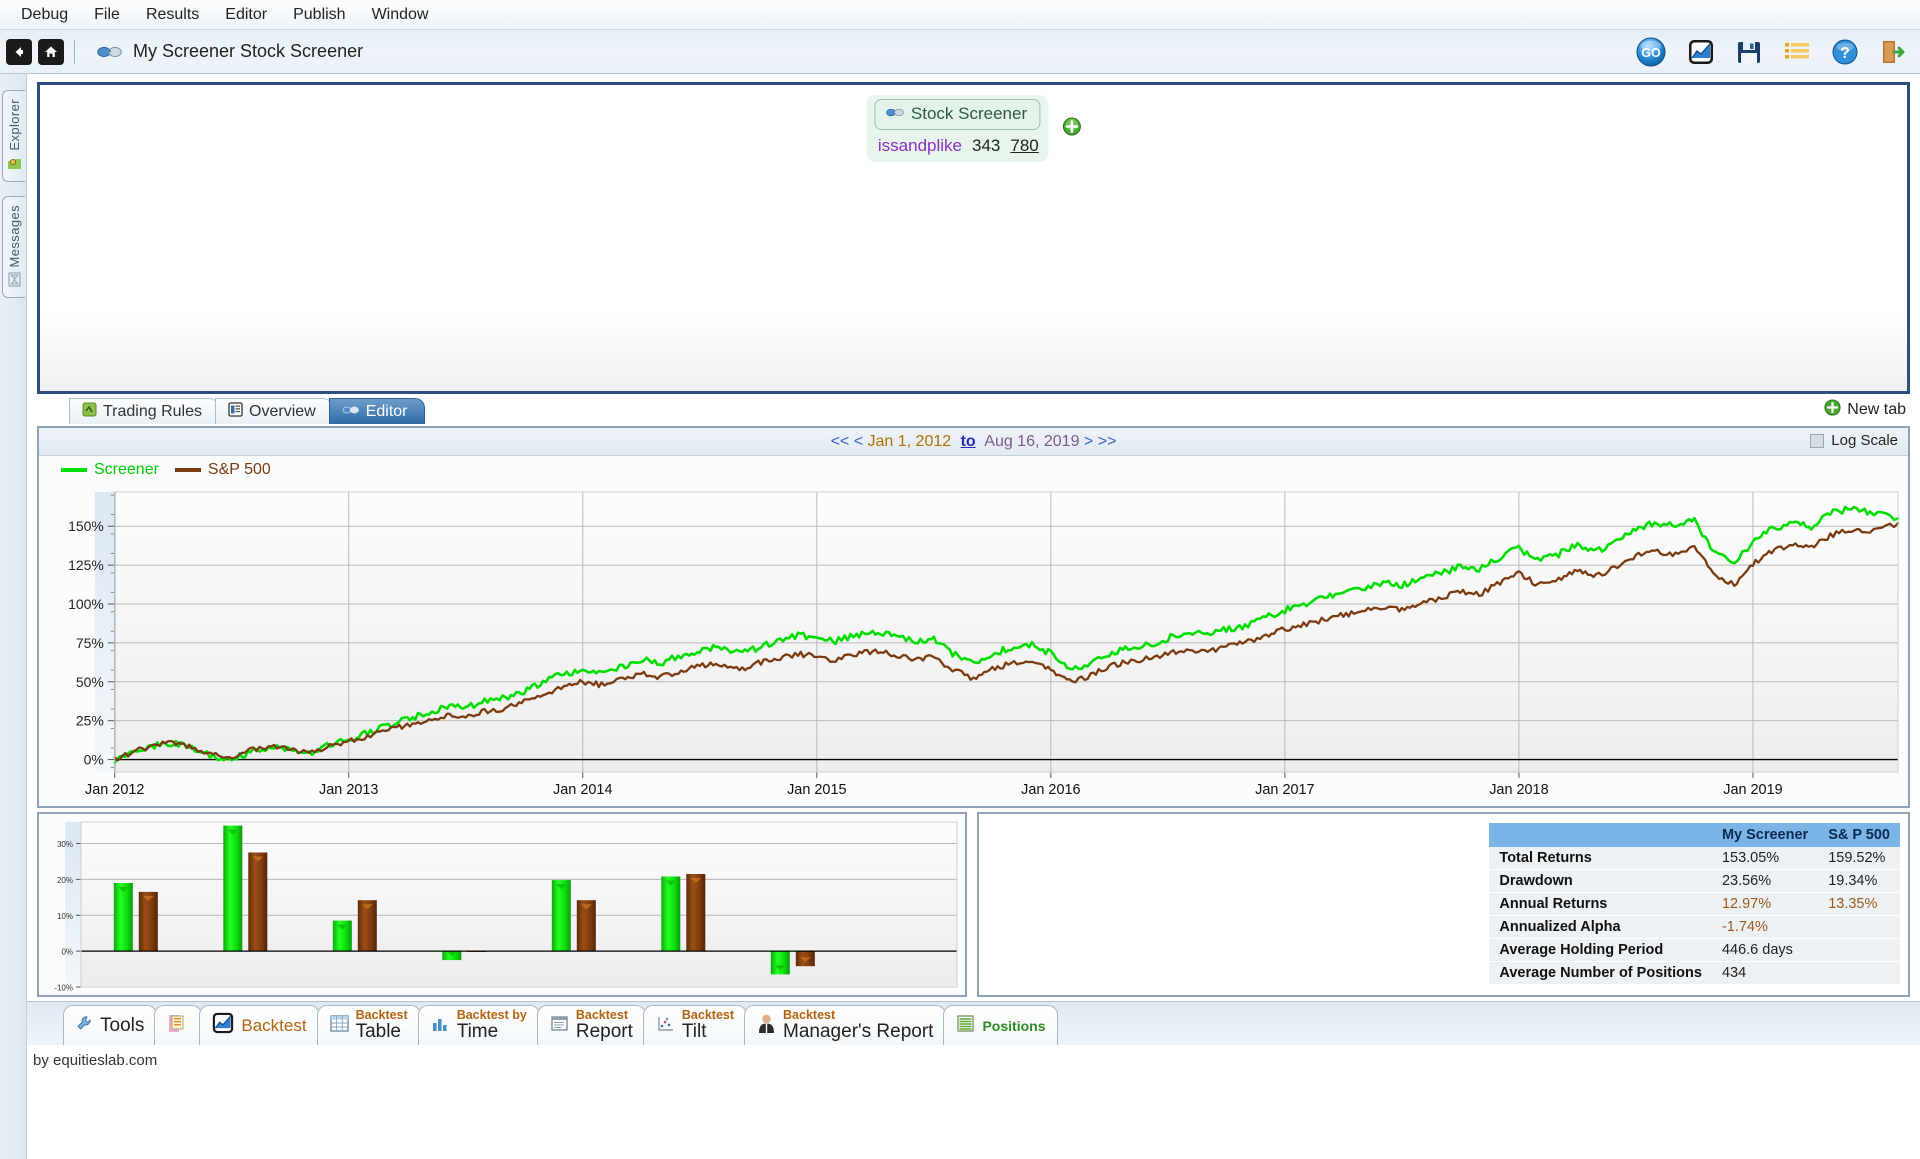  Describe the element at coordinates (858, 1032) in the screenshot. I see `bottom-tab-managers-report-label: Manager's Report` at that location.